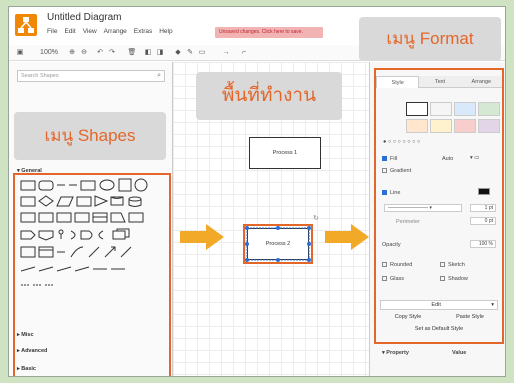 This screenshot has height=383, width=514. I want to click on redo-icon: ↷, so click(112, 53).